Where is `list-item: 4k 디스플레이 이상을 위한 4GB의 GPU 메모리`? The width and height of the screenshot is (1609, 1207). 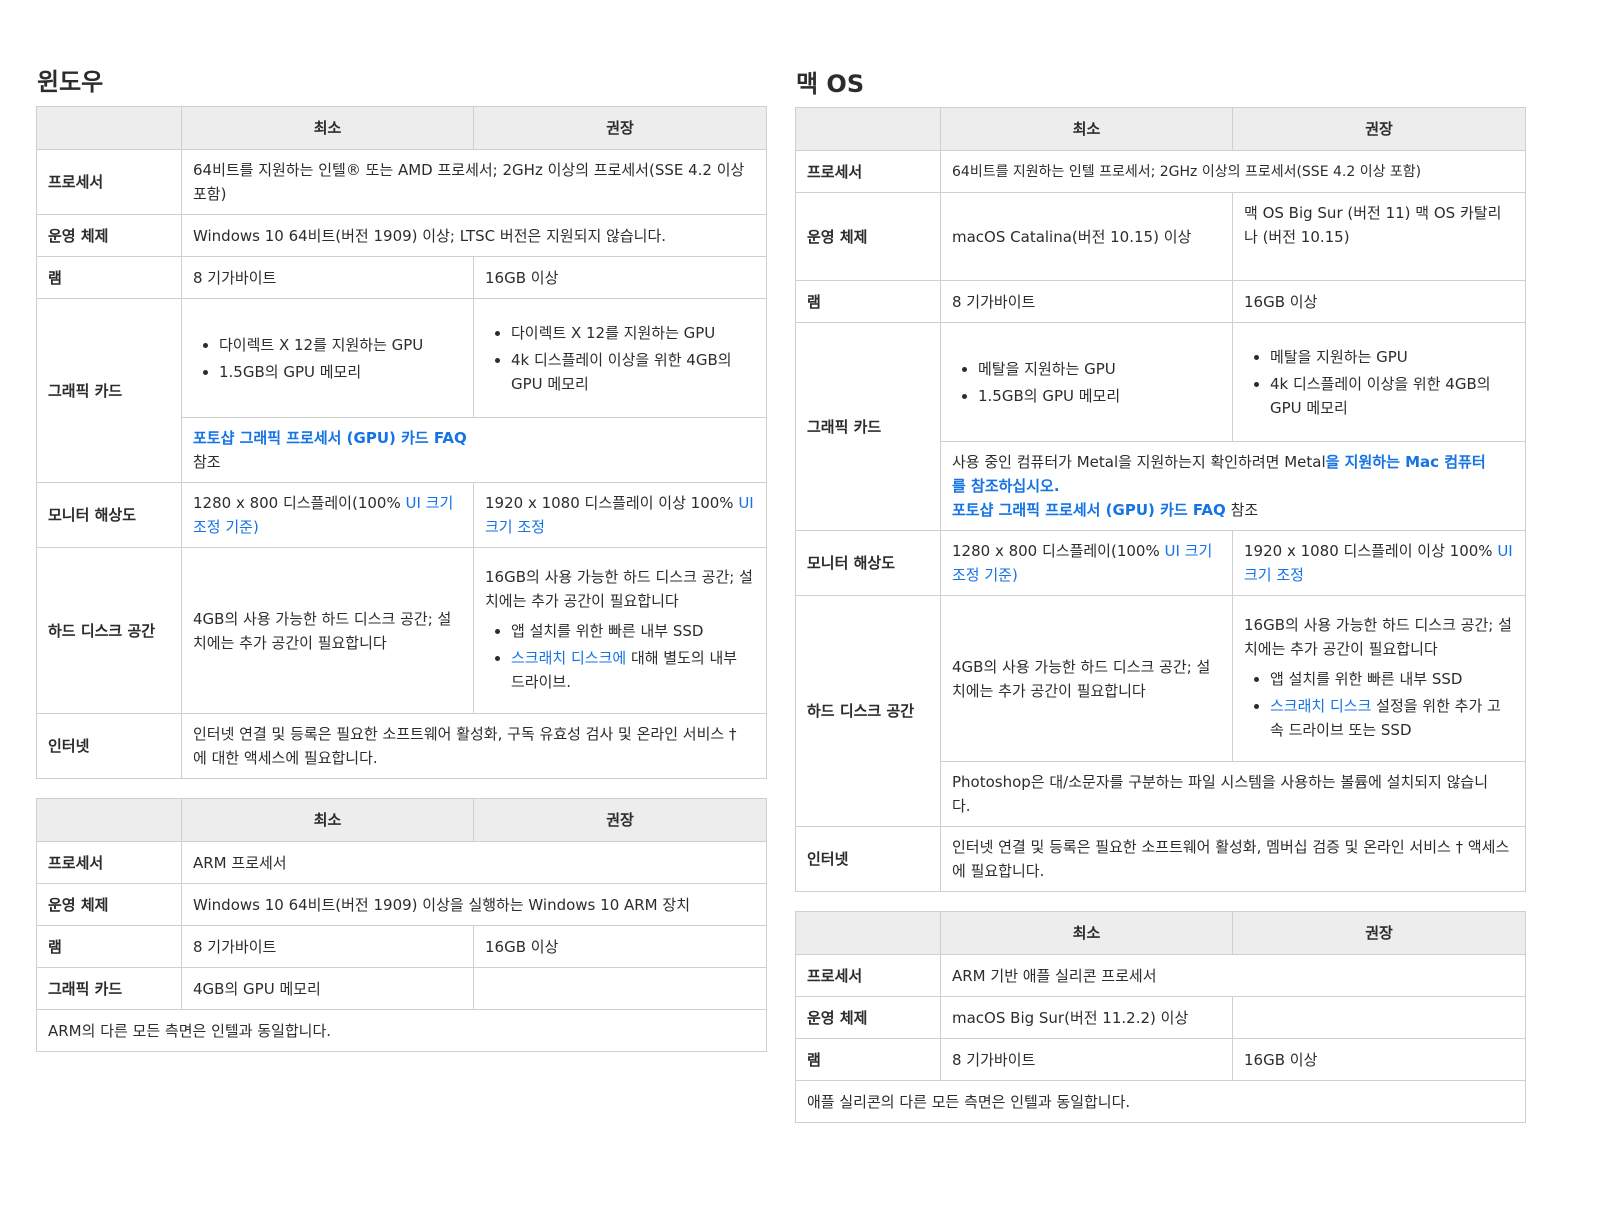 list-item: 4k 디스플레이 이상을 위한 4GB의 GPU 메모리 is located at coordinates (633, 372).